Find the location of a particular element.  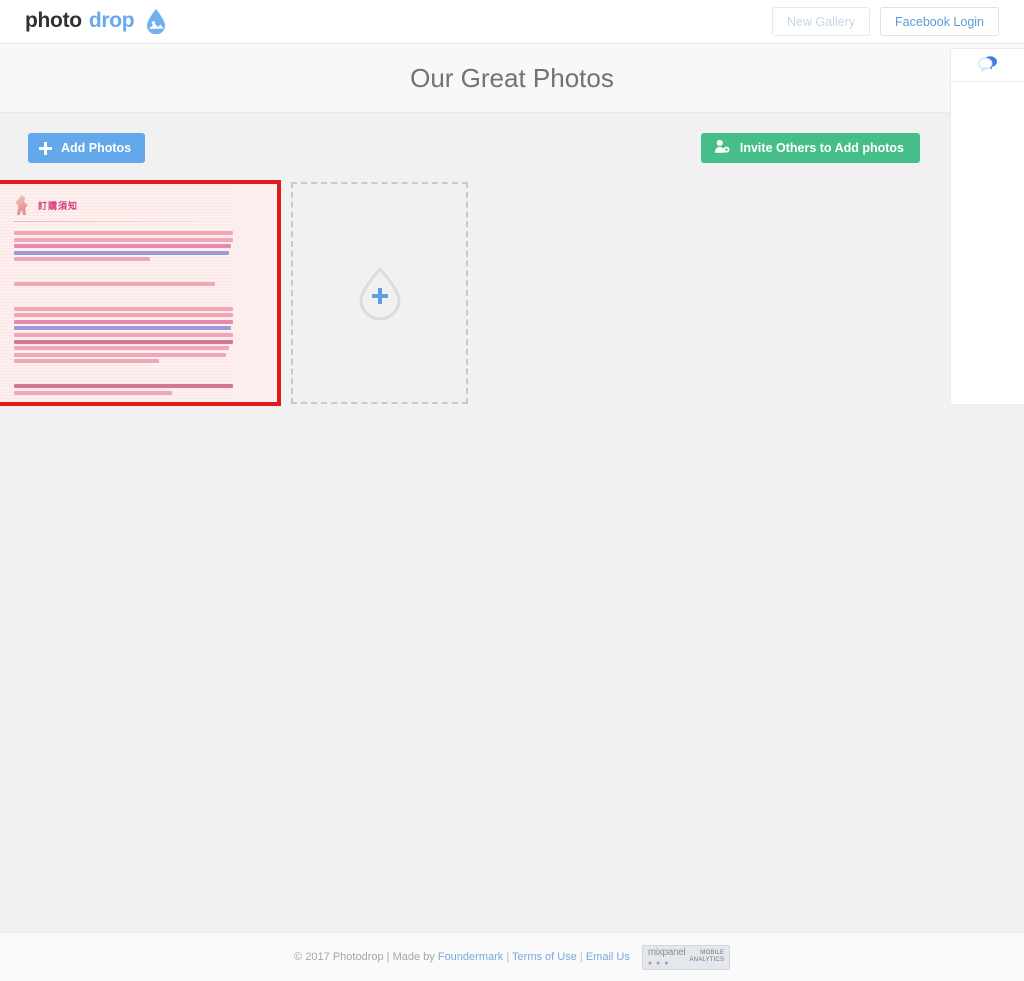

photo-thumbnail-selected: 訂購須知 is located at coordinates (140, 293).